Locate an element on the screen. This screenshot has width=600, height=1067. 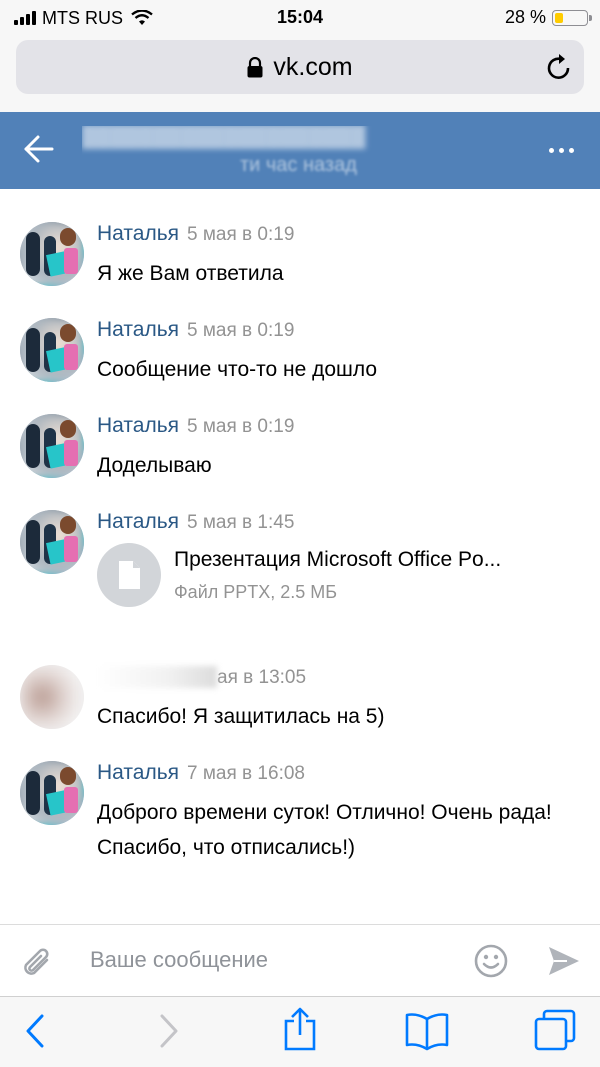
paperclip-icon is located at coordinates (37, 963).